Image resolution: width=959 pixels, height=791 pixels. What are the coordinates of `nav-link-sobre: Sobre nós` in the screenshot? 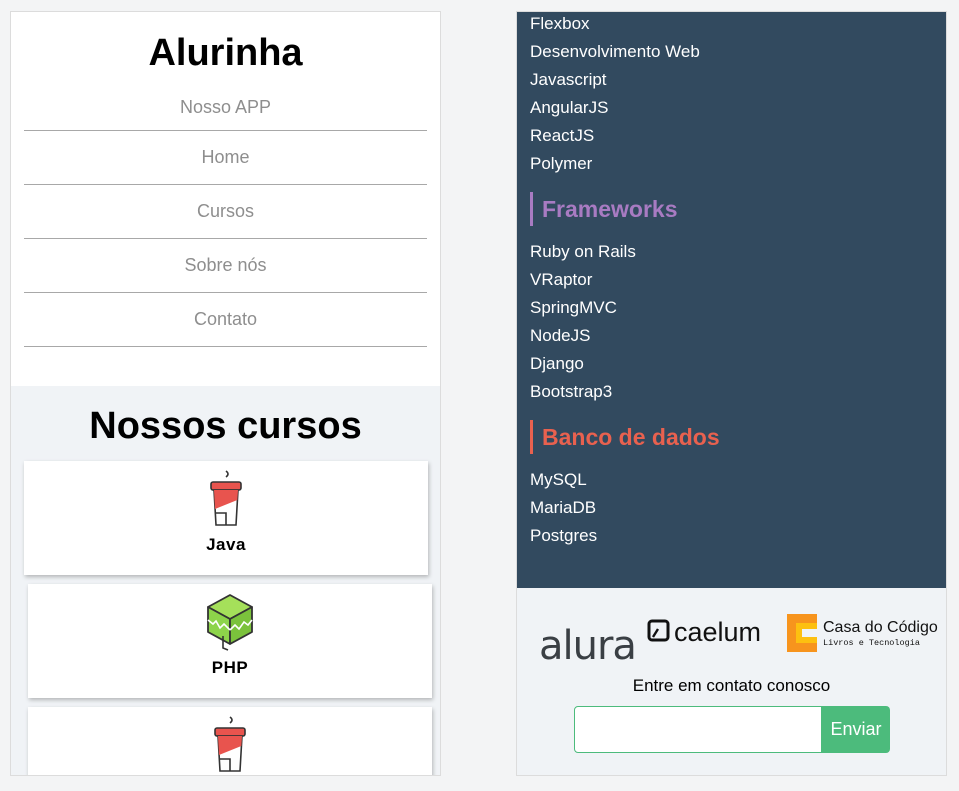 It's located at (225, 265).